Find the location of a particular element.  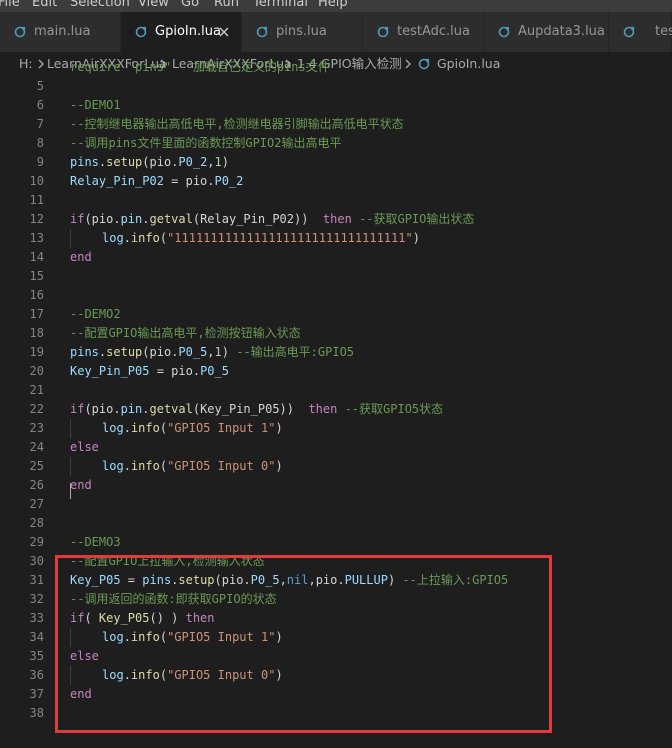

line-number: 14 is located at coordinates (36, 257).